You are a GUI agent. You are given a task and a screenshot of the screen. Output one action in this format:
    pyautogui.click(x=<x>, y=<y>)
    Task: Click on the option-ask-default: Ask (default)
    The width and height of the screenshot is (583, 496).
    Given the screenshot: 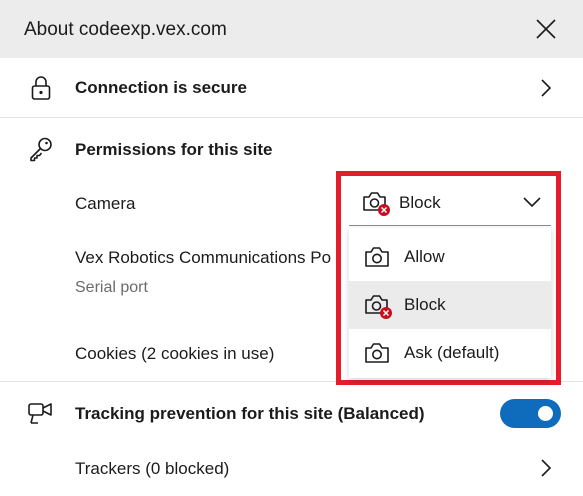 What is the action you would take?
    pyautogui.click(x=450, y=353)
    